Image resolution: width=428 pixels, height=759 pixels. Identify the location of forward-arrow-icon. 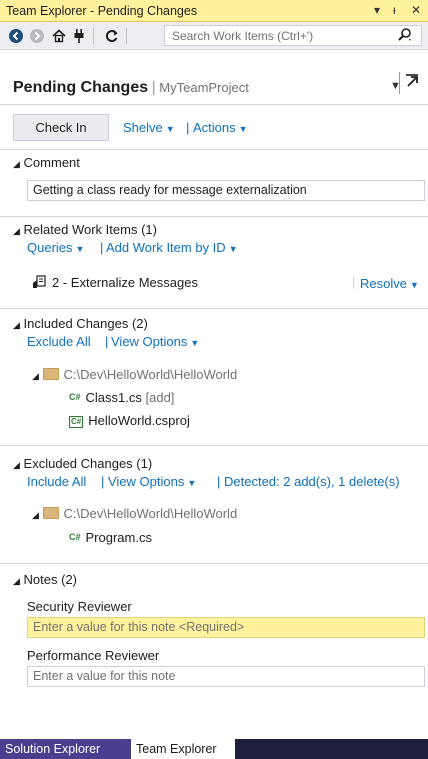
(37, 36).